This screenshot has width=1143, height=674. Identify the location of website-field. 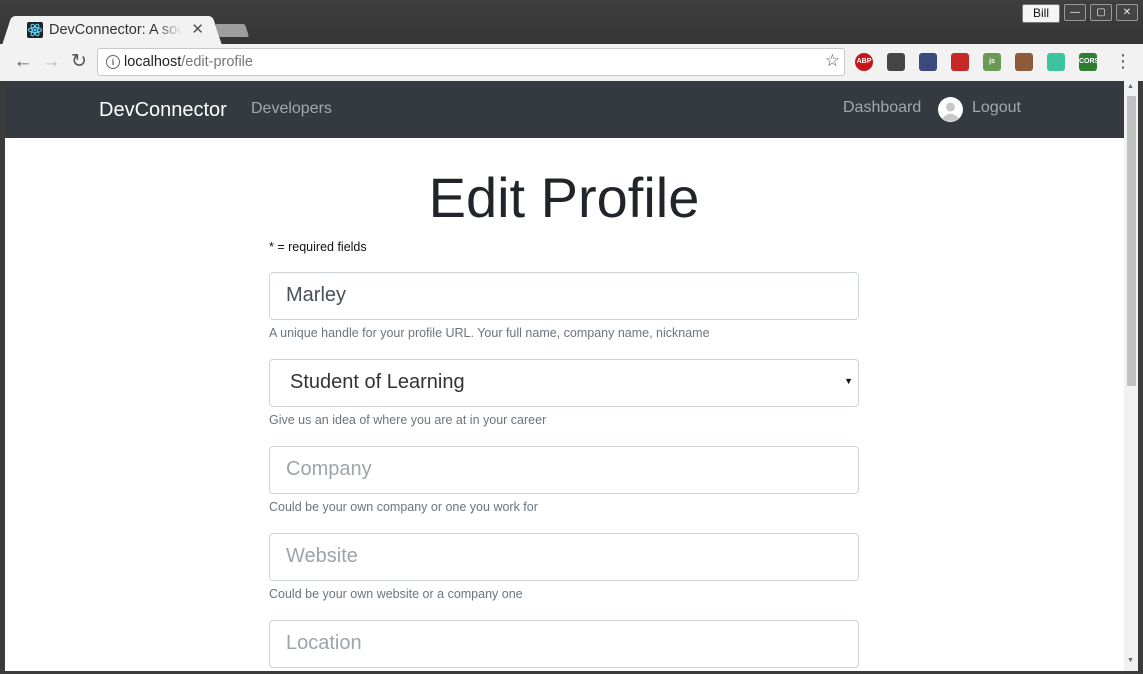
(564, 557).